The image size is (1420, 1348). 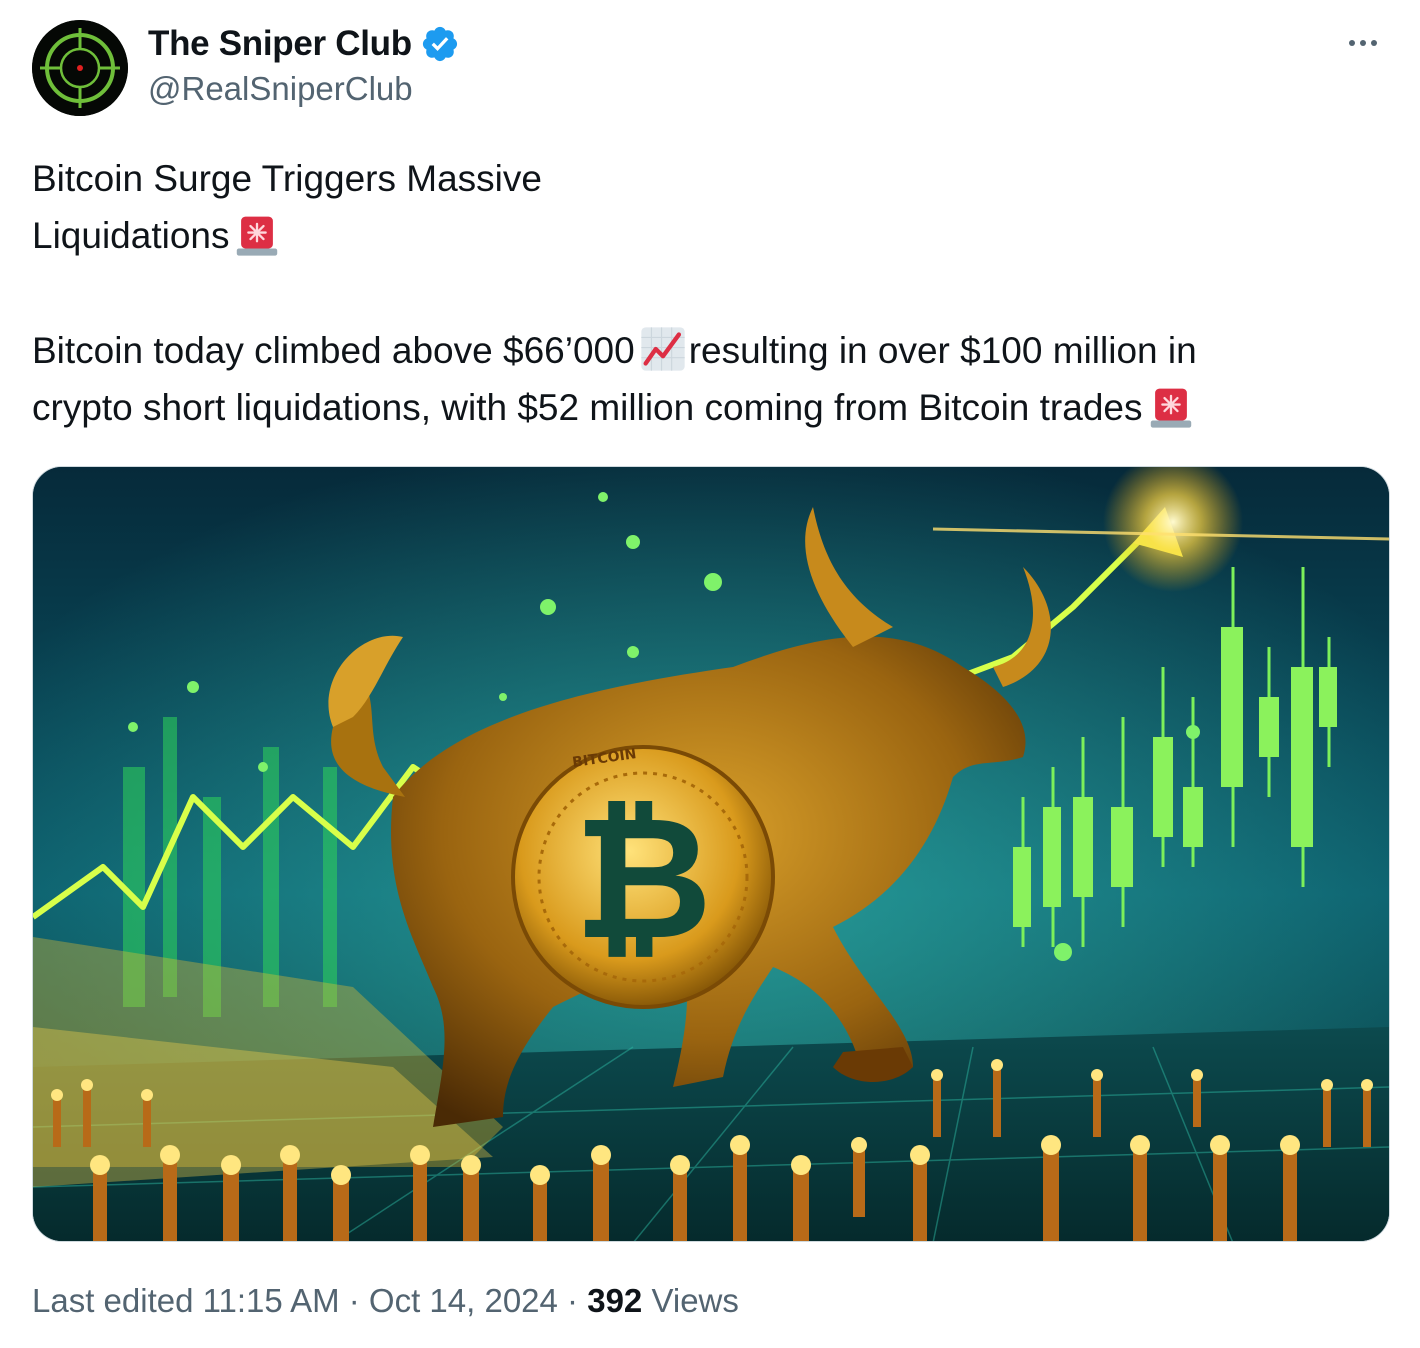 I want to click on display-name: The Sniper Club, so click(x=280, y=44).